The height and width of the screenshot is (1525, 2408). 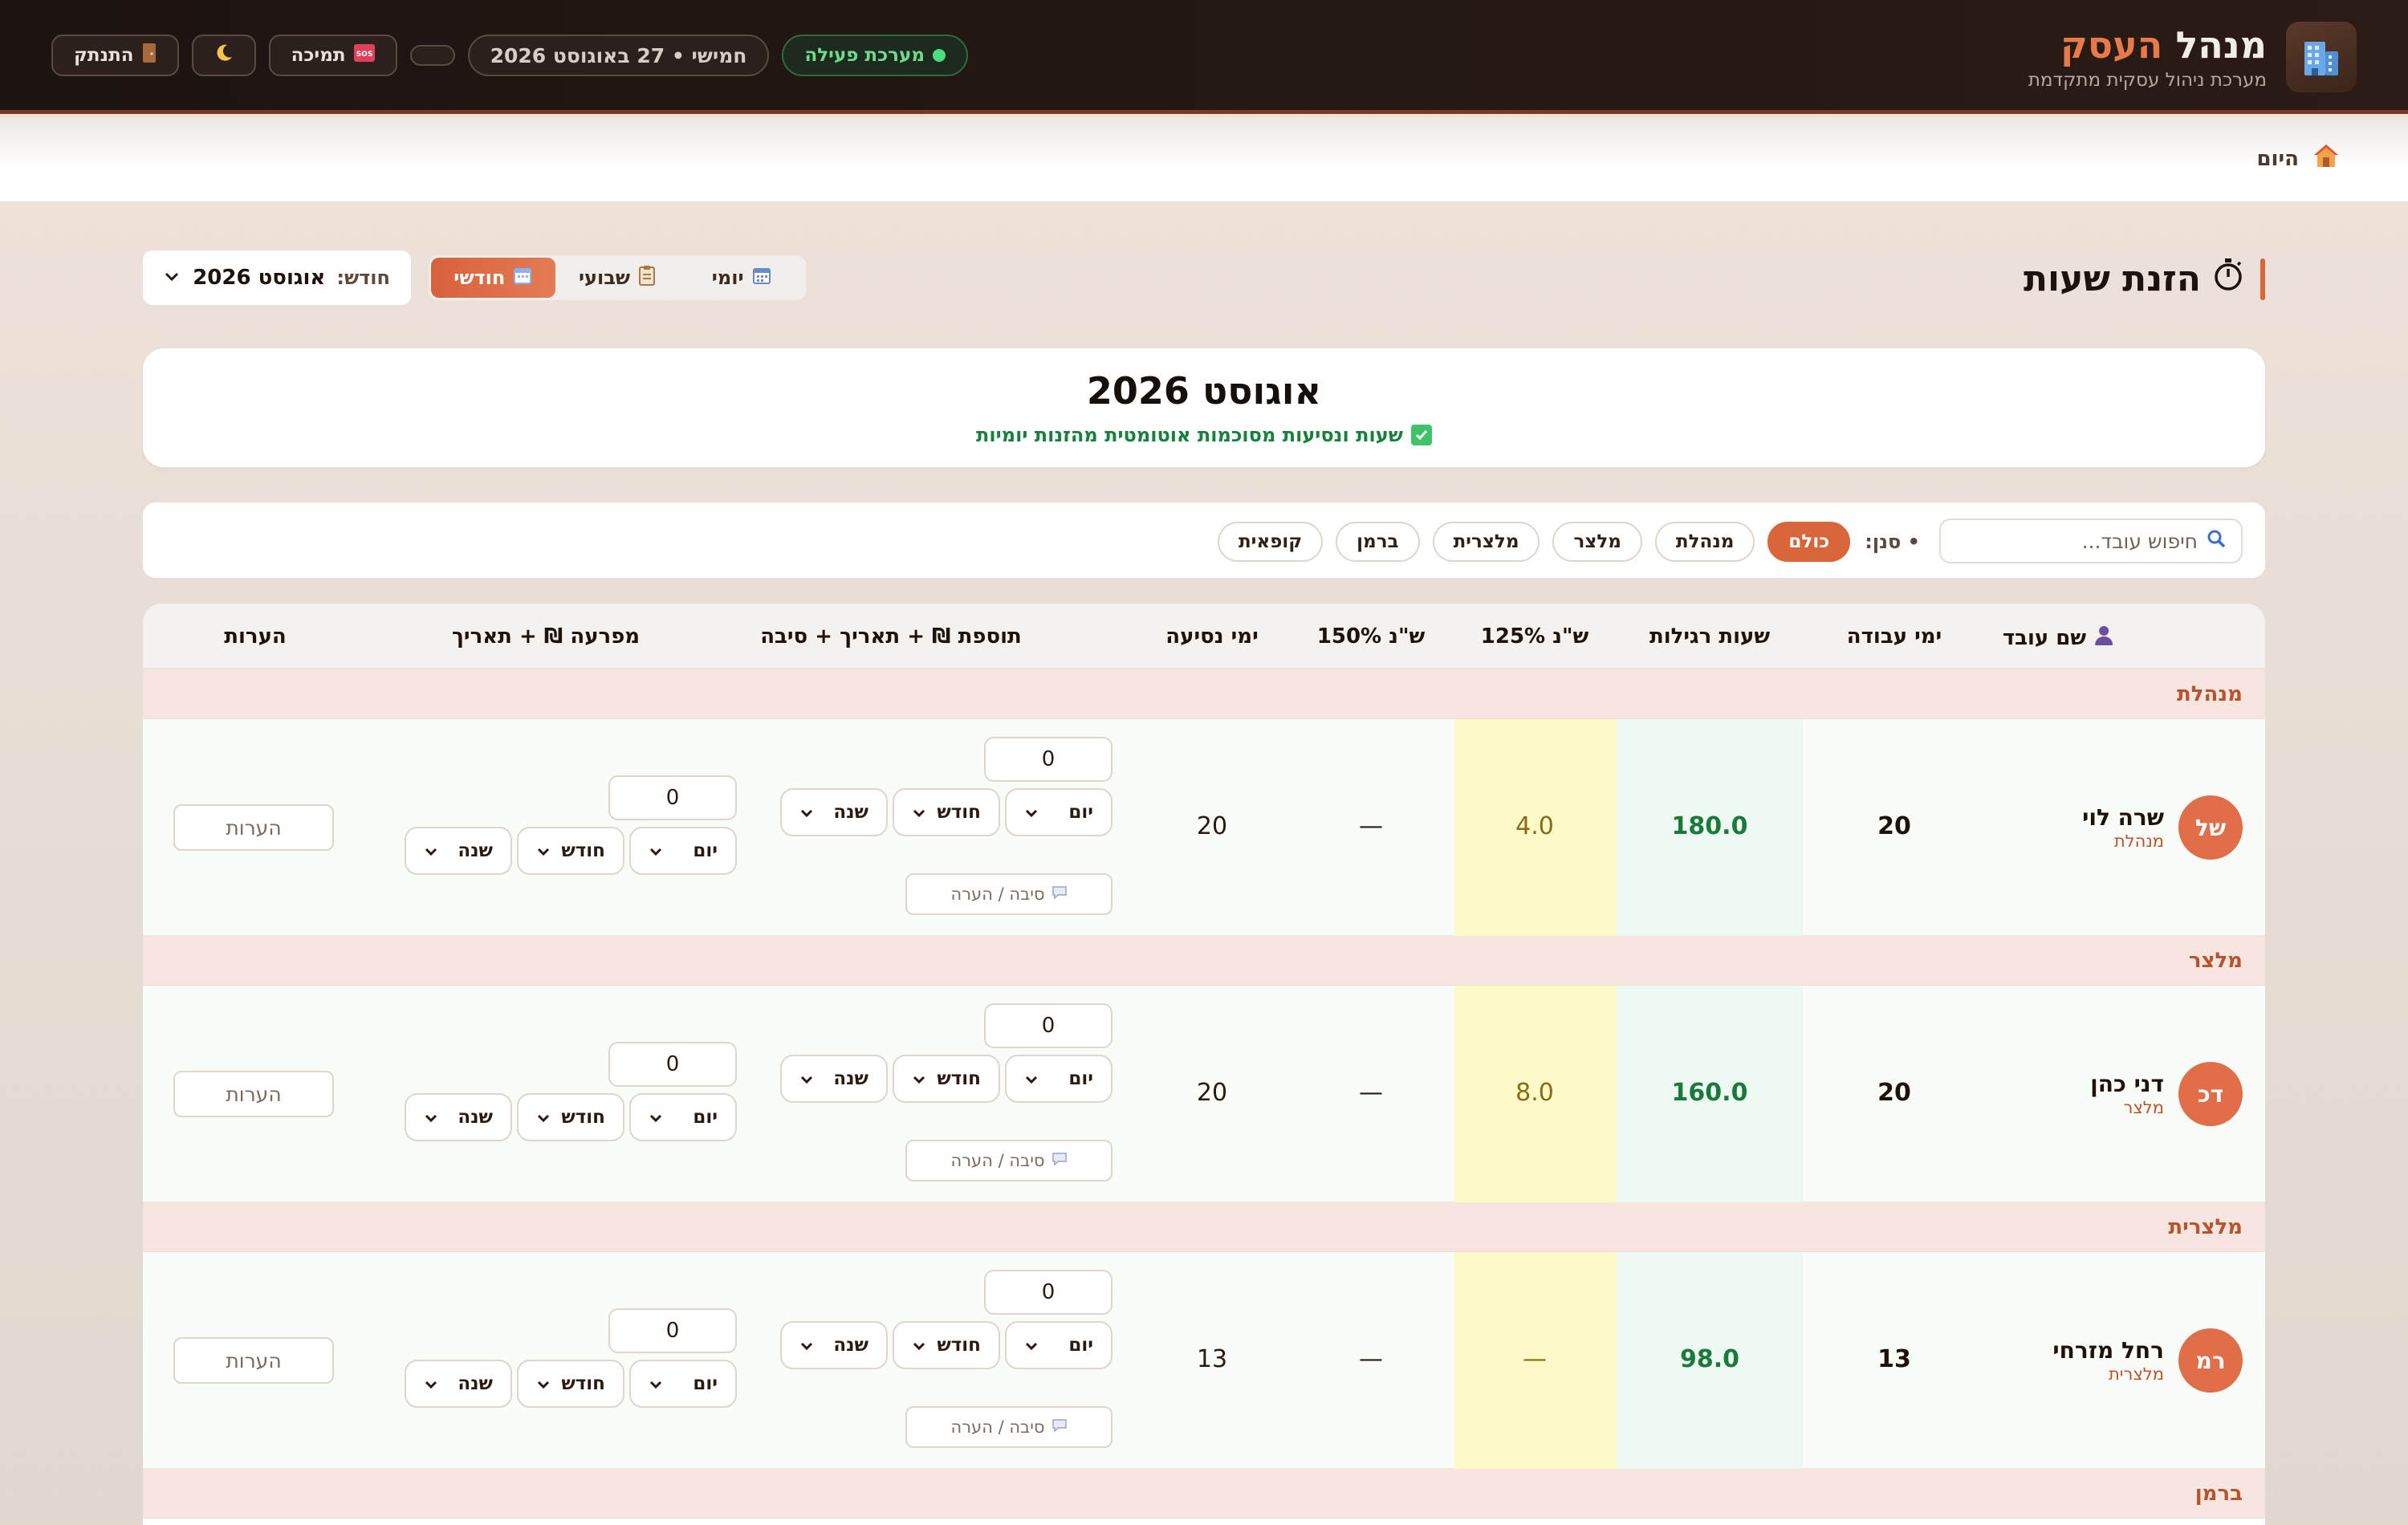 What do you see at coordinates (2108, 1351) in the screenshot?
I see `employee-name: רחל מזרחי` at bounding box center [2108, 1351].